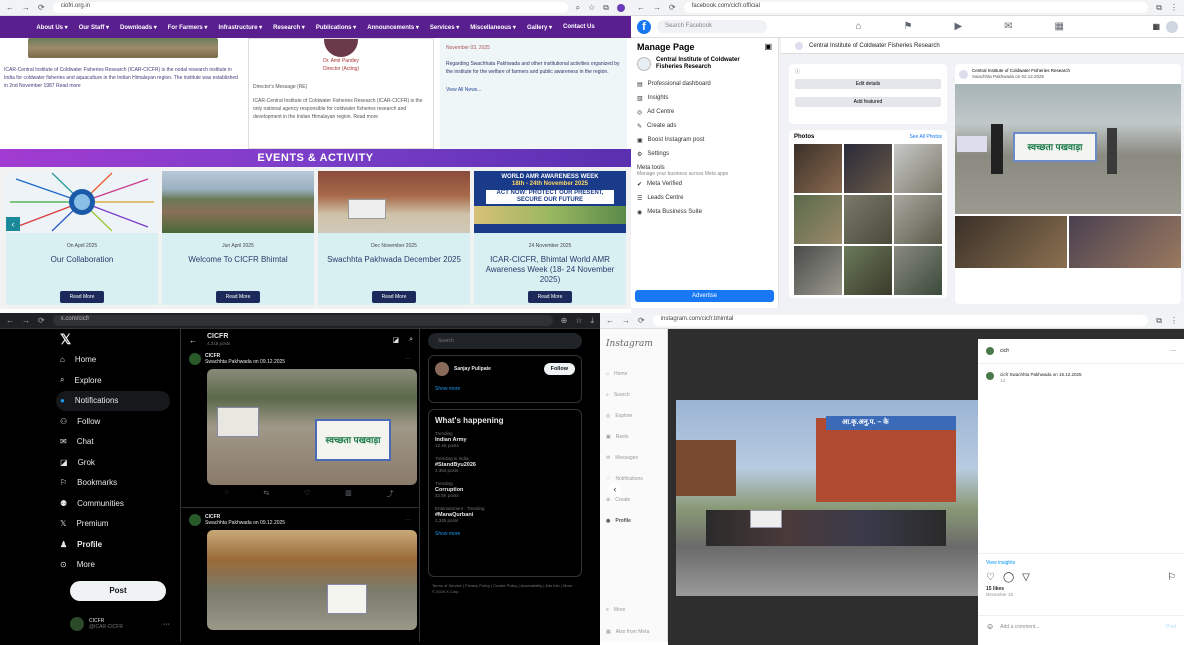 This screenshot has width=1184, height=645. What do you see at coordinates (1174, 7) in the screenshot?
I see `menu-icon: ⋮` at bounding box center [1174, 7].